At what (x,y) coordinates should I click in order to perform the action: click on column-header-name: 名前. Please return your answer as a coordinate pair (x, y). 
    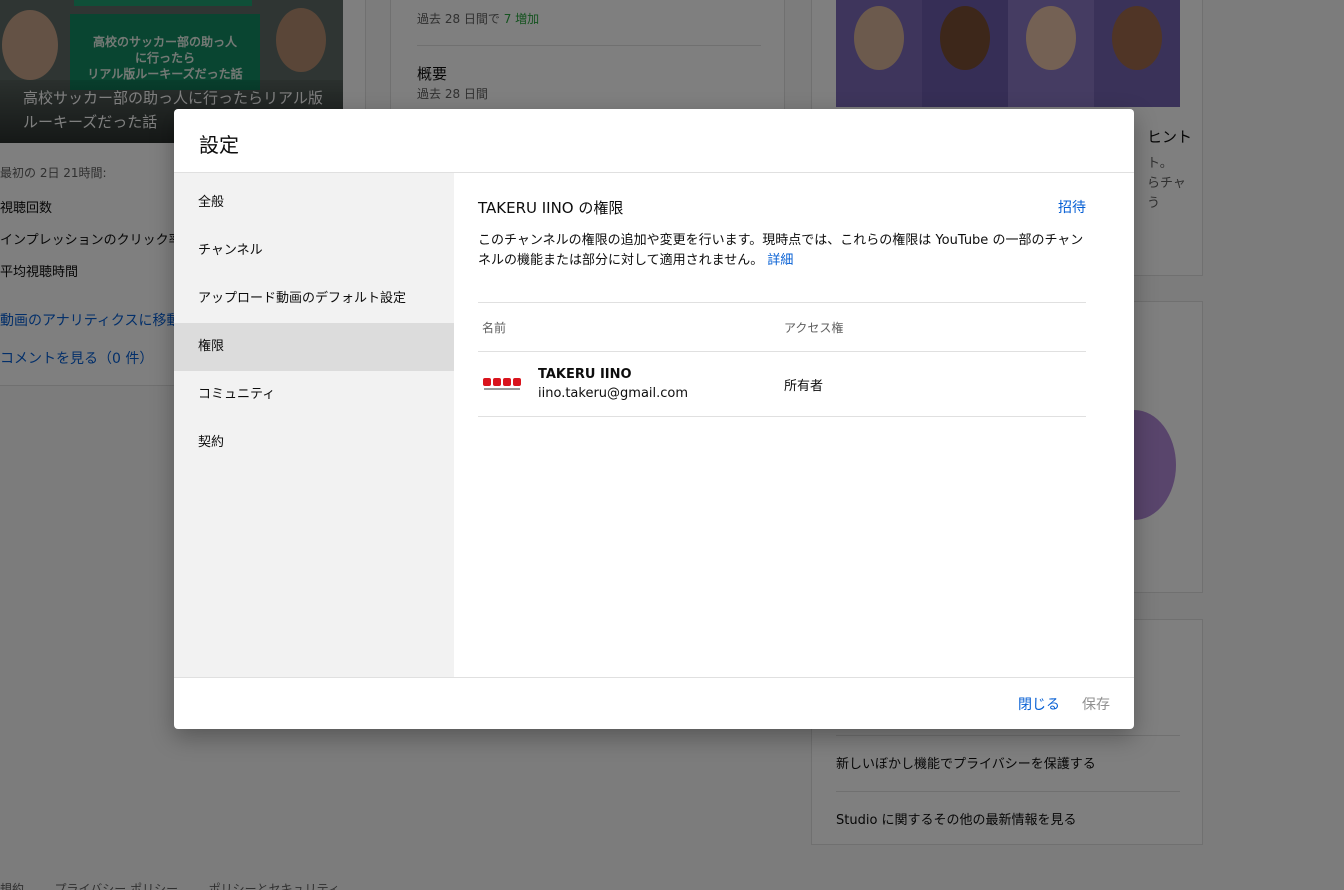
    Looking at the image, I should click on (494, 327).